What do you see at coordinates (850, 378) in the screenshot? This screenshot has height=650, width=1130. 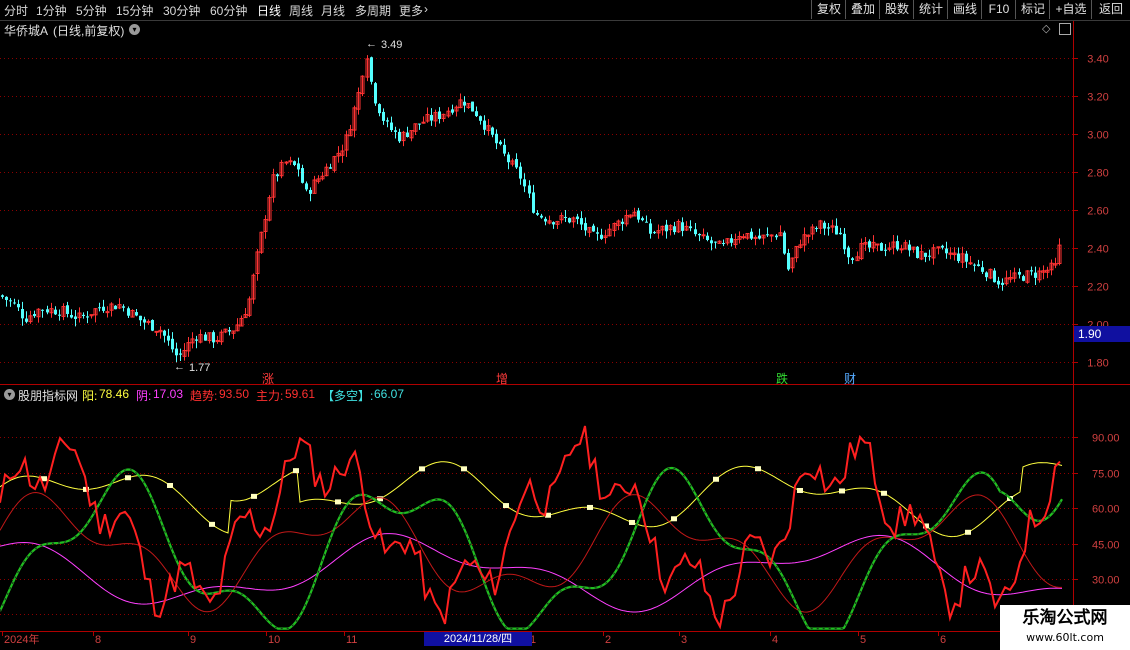 I see `event-marker-cai: 财` at bounding box center [850, 378].